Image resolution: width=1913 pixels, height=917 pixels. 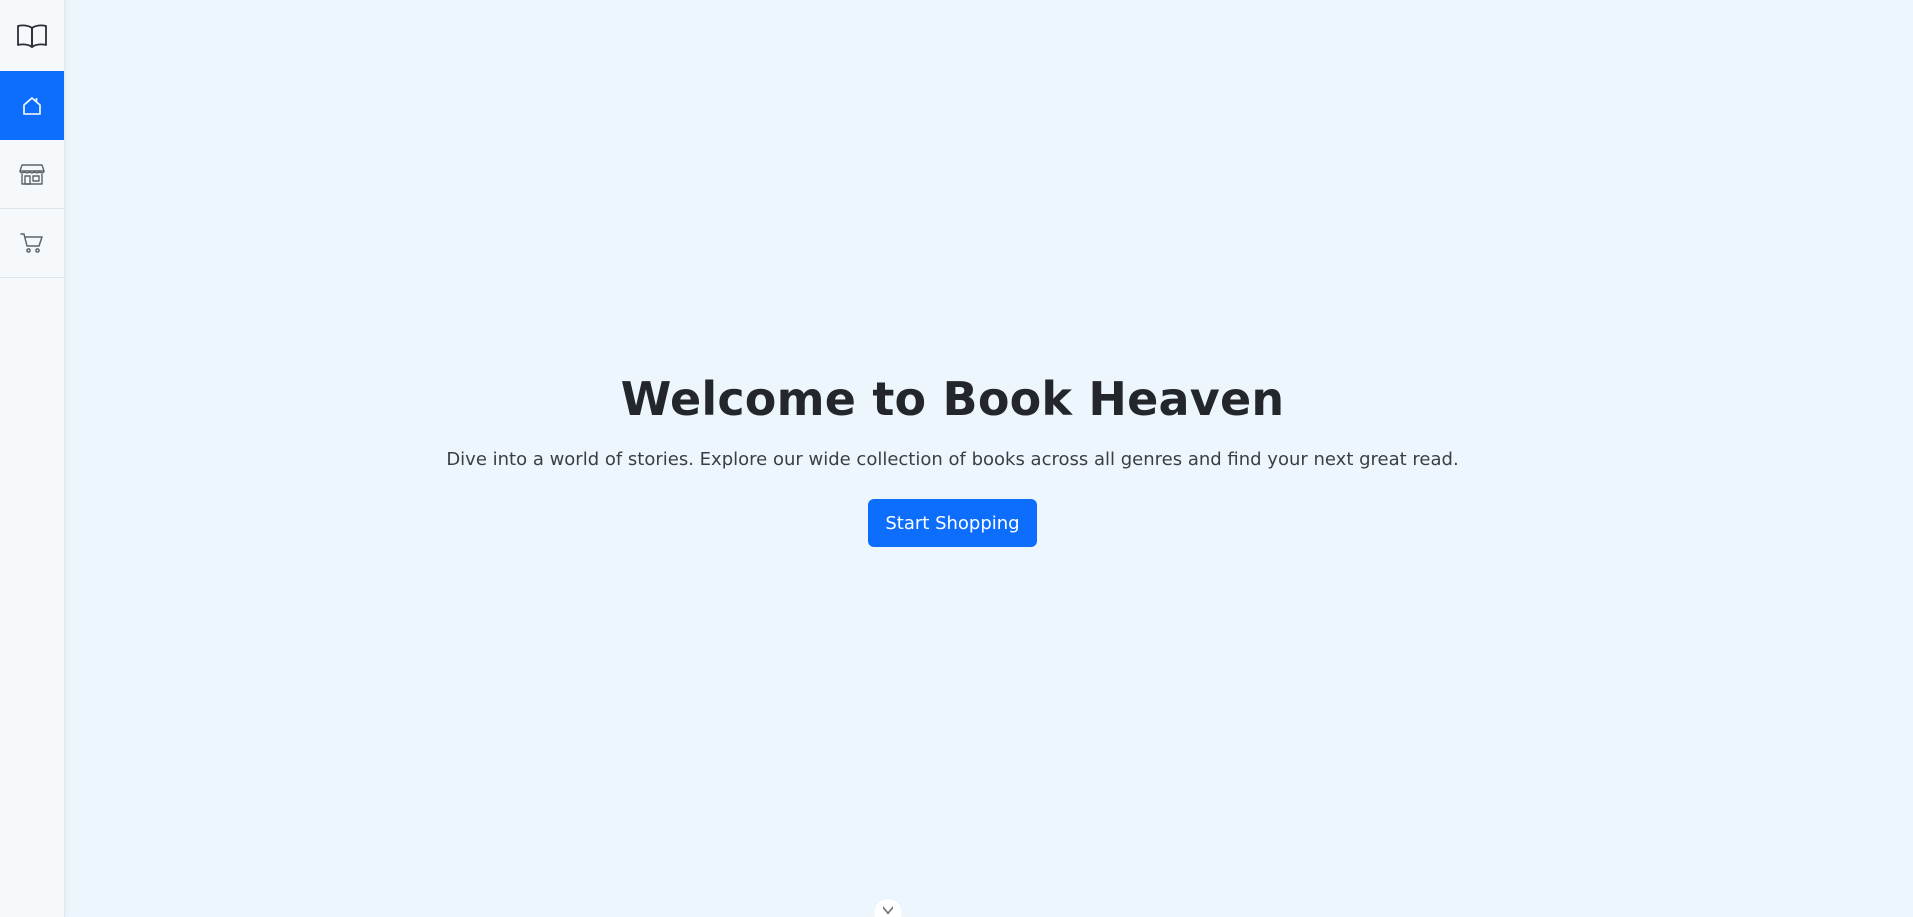 I want to click on hero-title: Welcome to Book Heaven, so click(x=952, y=399).